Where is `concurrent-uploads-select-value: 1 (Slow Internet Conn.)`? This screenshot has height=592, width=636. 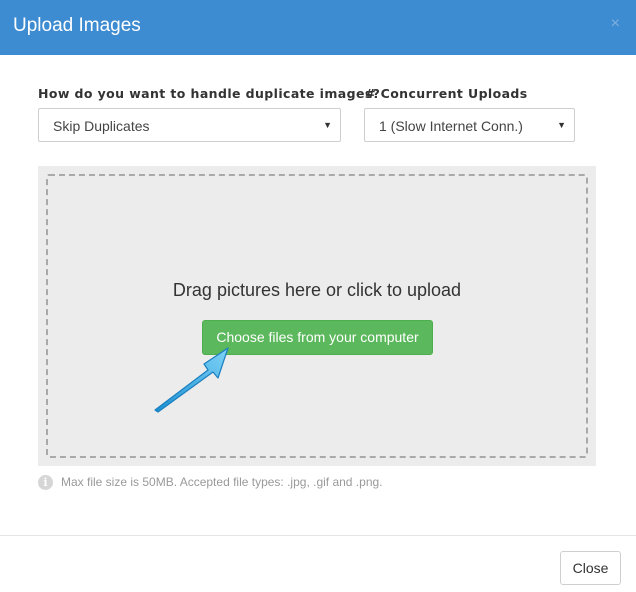 concurrent-uploads-select-value: 1 (Slow Internet Conn.) is located at coordinates (451, 126).